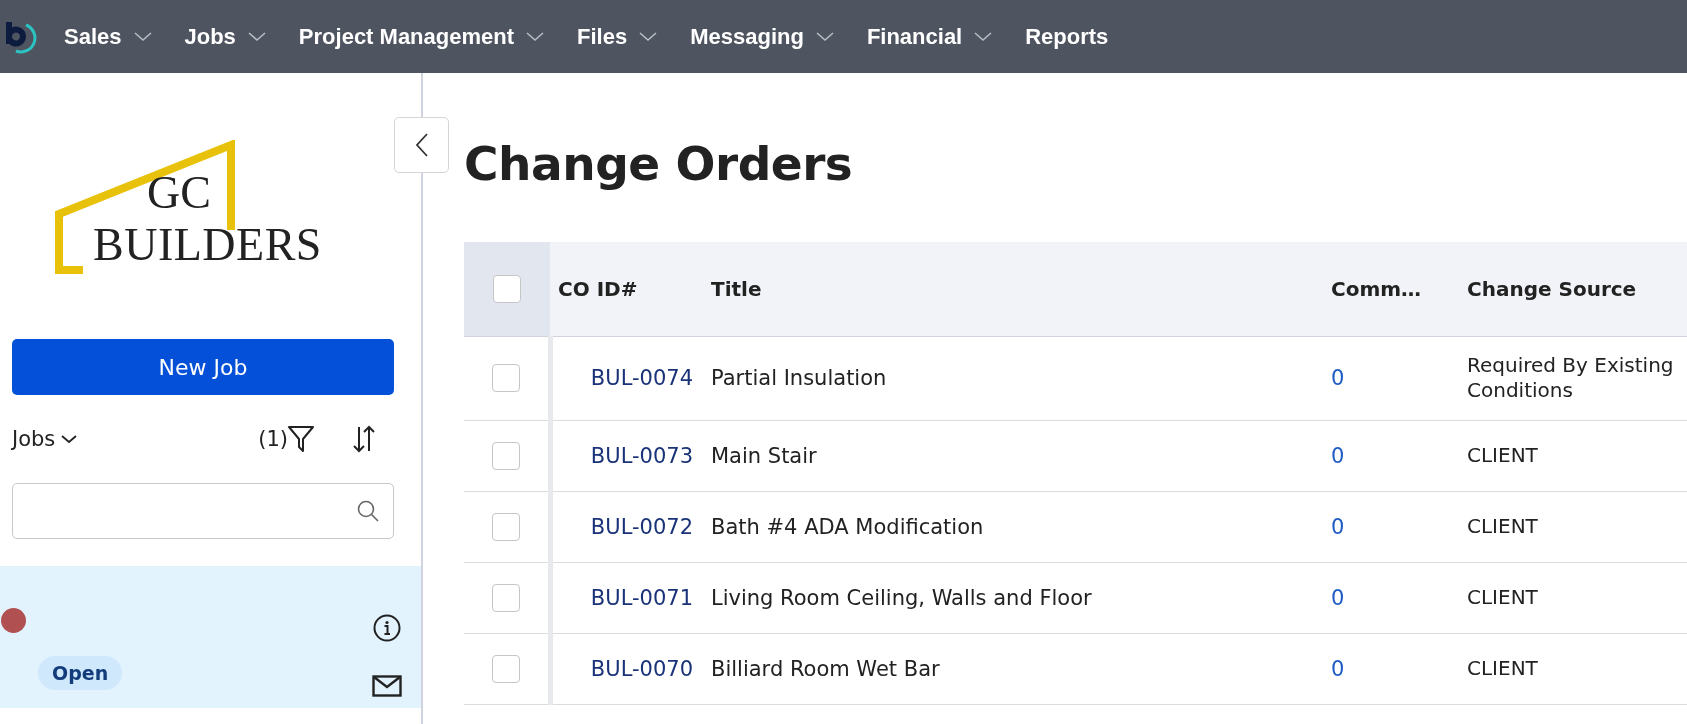 Image resolution: width=1687 pixels, height=724 pixels. What do you see at coordinates (364, 439) in the screenshot?
I see `sort-icon` at bounding box center [364, 439].